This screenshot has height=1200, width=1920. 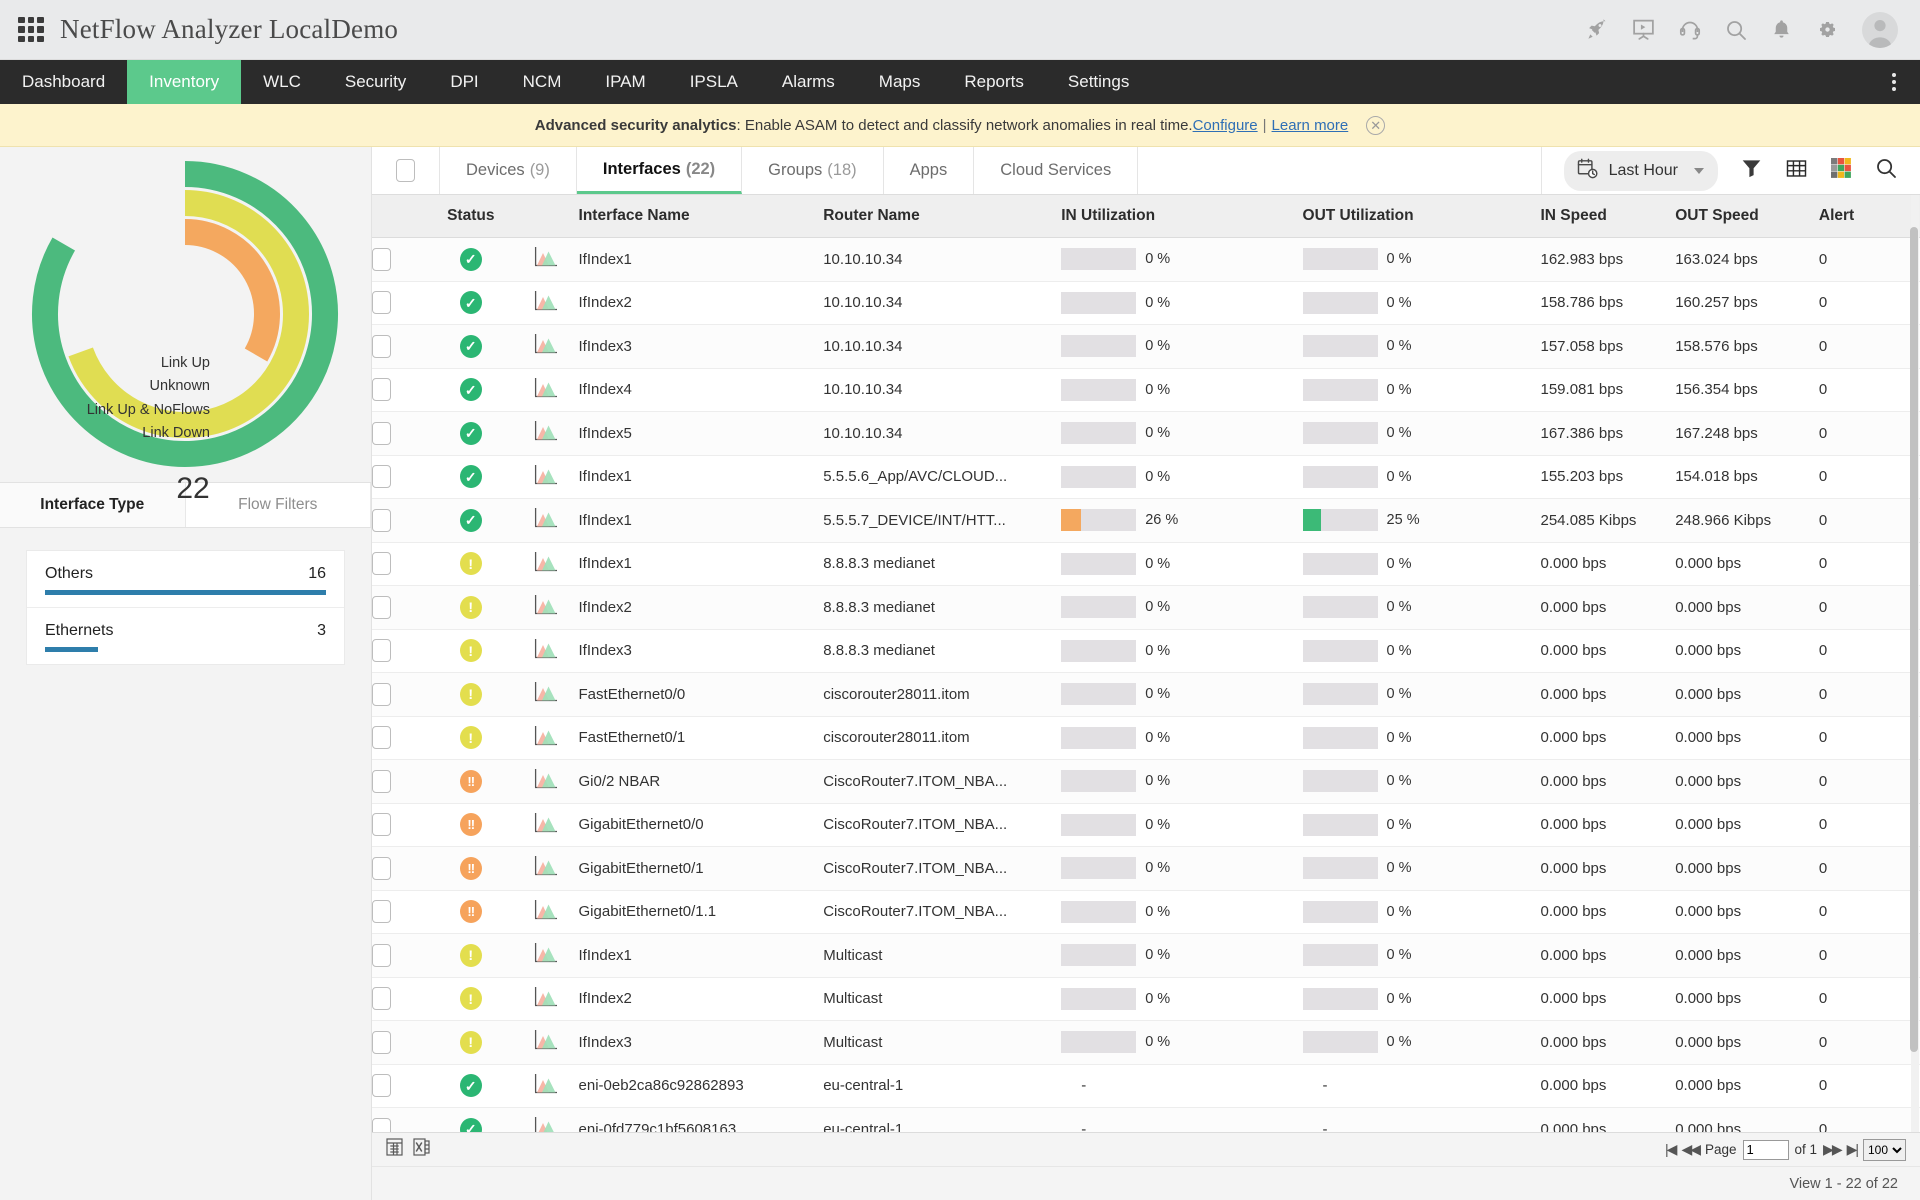 What do you see at coordinates (1608, 216) in the screenshot?
I see `th-in-speed: IN Speed` at bounding box center [1608, 216].